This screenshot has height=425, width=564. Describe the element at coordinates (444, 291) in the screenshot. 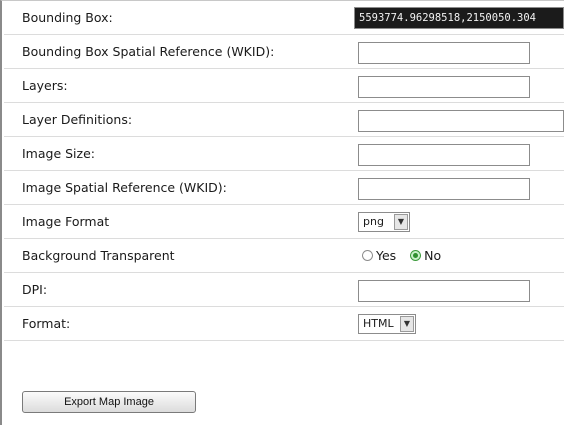

I see `dpi-input` at that location.